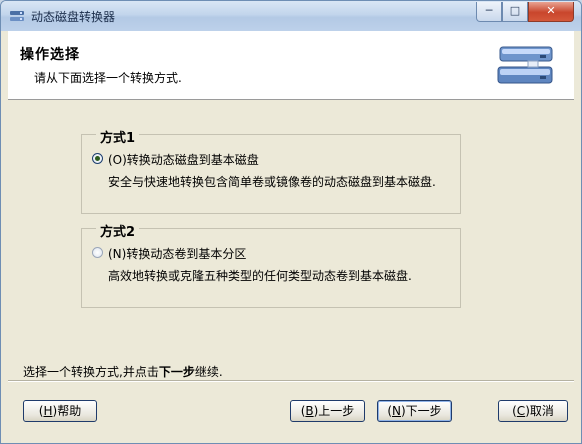  I want to click on window-title: 动态磁盘转换器, so click(73, 17).